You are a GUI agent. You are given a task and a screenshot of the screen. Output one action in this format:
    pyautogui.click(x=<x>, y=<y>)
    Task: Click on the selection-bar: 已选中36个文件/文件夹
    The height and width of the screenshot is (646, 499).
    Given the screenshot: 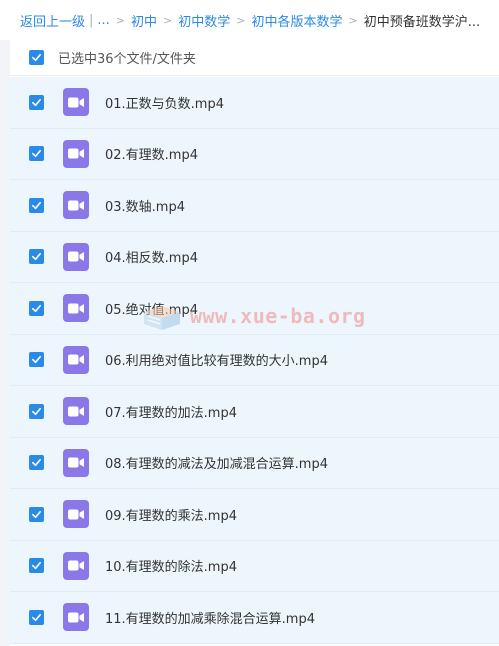 What is the action you would take?
    pyautogui.click(x=254, y=58)
    